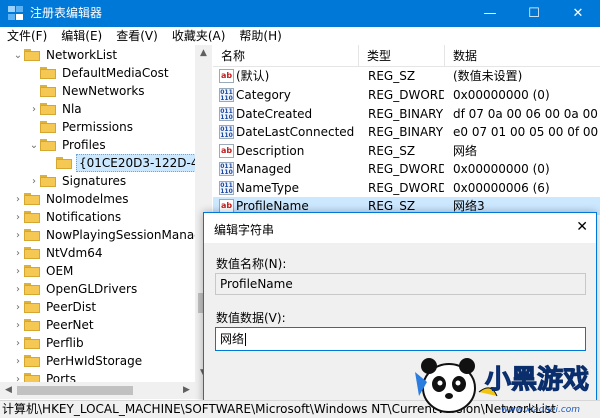 Image resolution: width=600 pixels, height=418 pixels. Describe the element at coordinates (199, 36) in the screenshot. I see `menu-favorites: 收藏夹(A)` at that location.